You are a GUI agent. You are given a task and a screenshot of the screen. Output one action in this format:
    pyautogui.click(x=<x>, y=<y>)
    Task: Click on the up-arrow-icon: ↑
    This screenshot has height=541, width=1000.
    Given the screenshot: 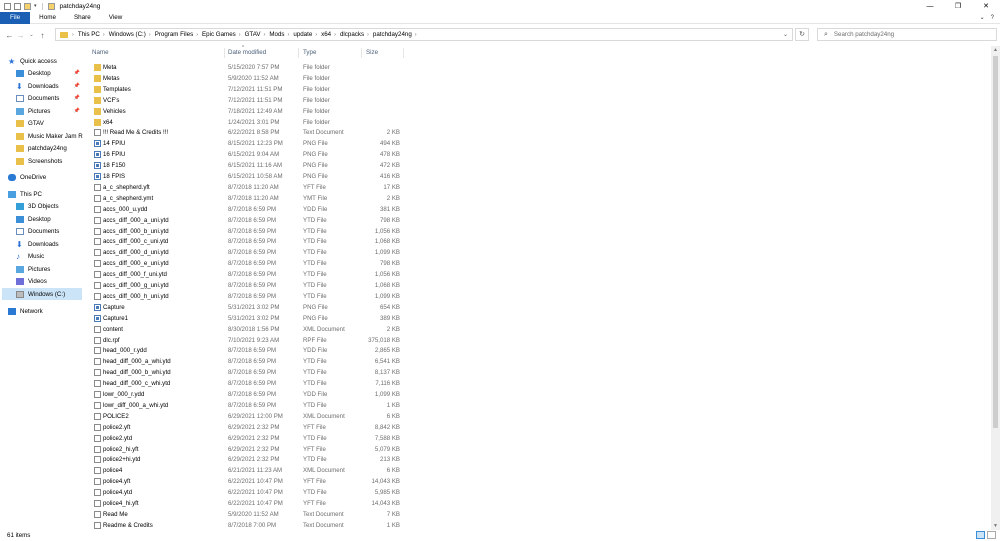 What is the action you would take?
    pyautogui.click(x=42, y=35)
    